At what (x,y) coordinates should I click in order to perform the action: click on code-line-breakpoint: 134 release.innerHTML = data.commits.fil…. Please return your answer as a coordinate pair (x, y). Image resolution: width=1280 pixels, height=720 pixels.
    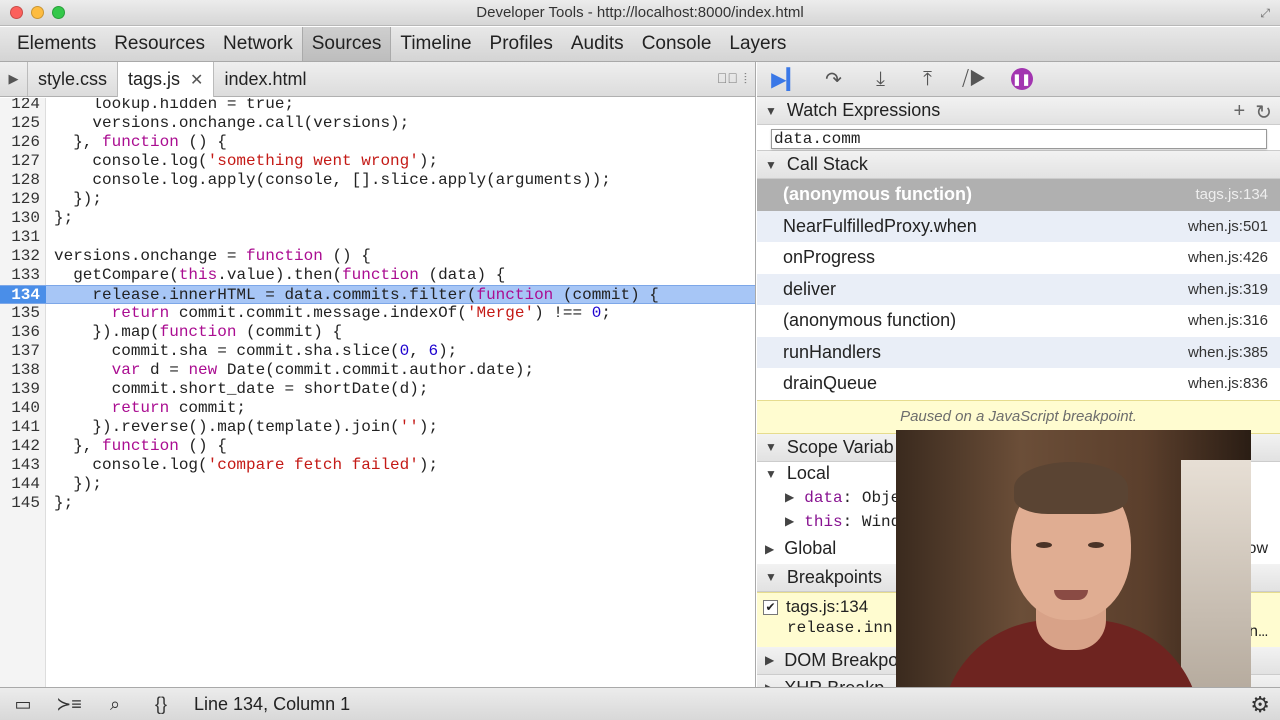
    Looking at the image, I should click on (377, 294).